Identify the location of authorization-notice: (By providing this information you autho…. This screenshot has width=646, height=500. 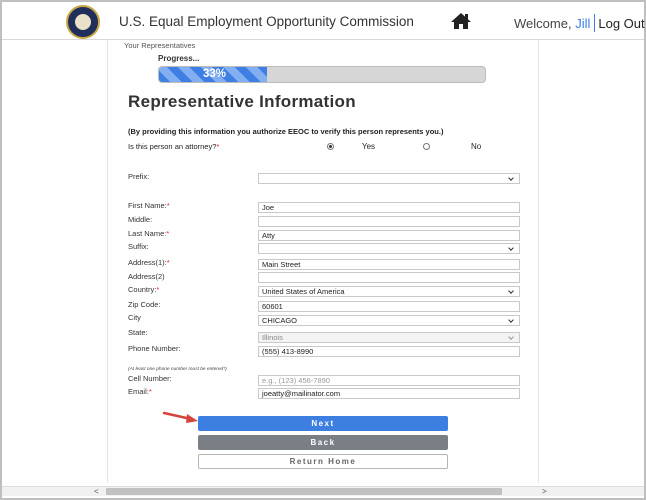
(286, 131).